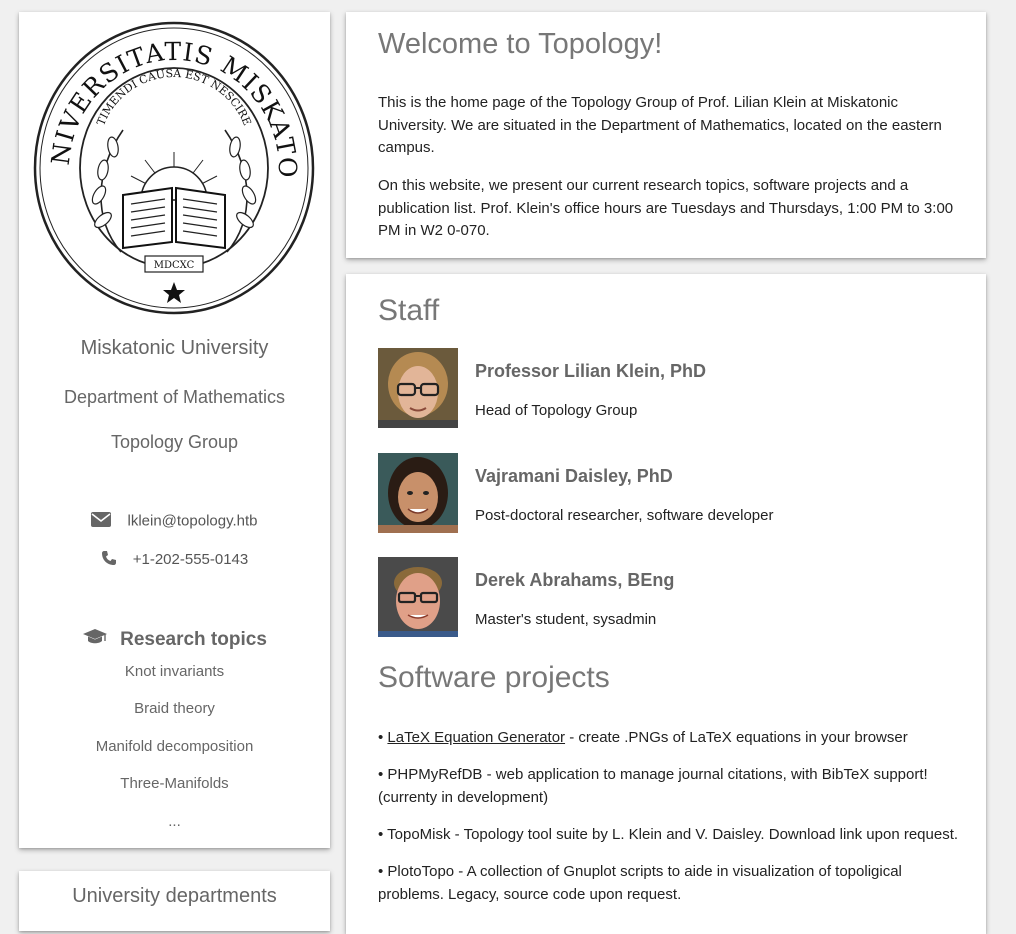 This screenshot has width=1016, height=934. I want to click on contact-email: lklein@topology.htb, so click(174, 521).